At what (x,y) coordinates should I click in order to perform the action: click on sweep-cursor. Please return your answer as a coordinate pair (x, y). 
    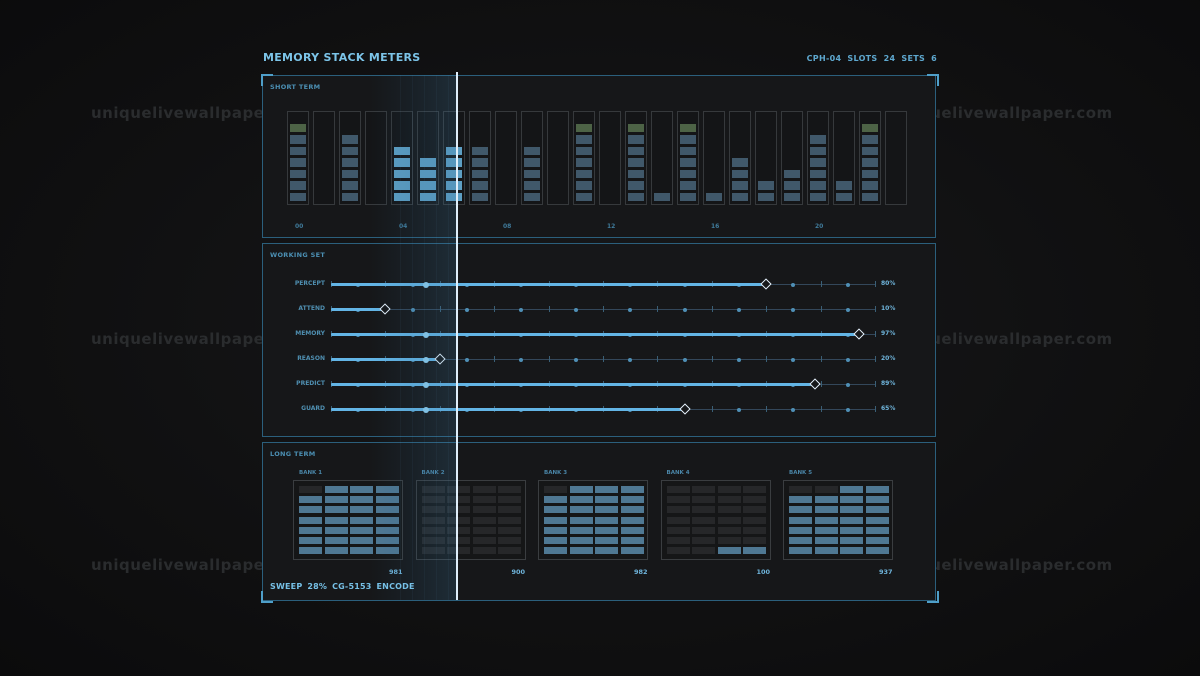
    Looking at the image, I should click on (457, 336).